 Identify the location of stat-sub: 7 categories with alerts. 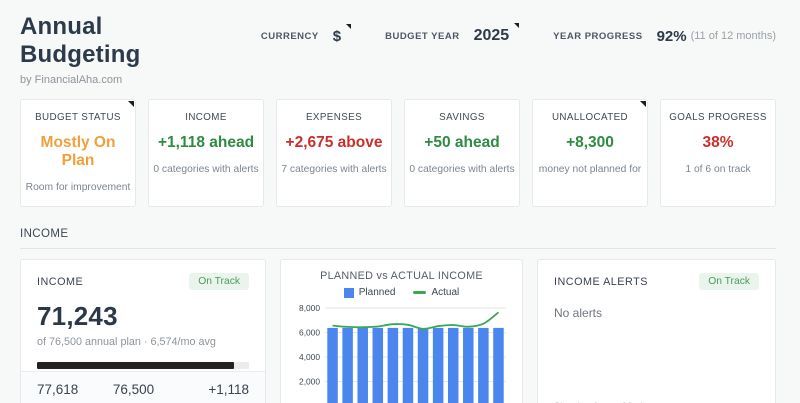
(334, 169).